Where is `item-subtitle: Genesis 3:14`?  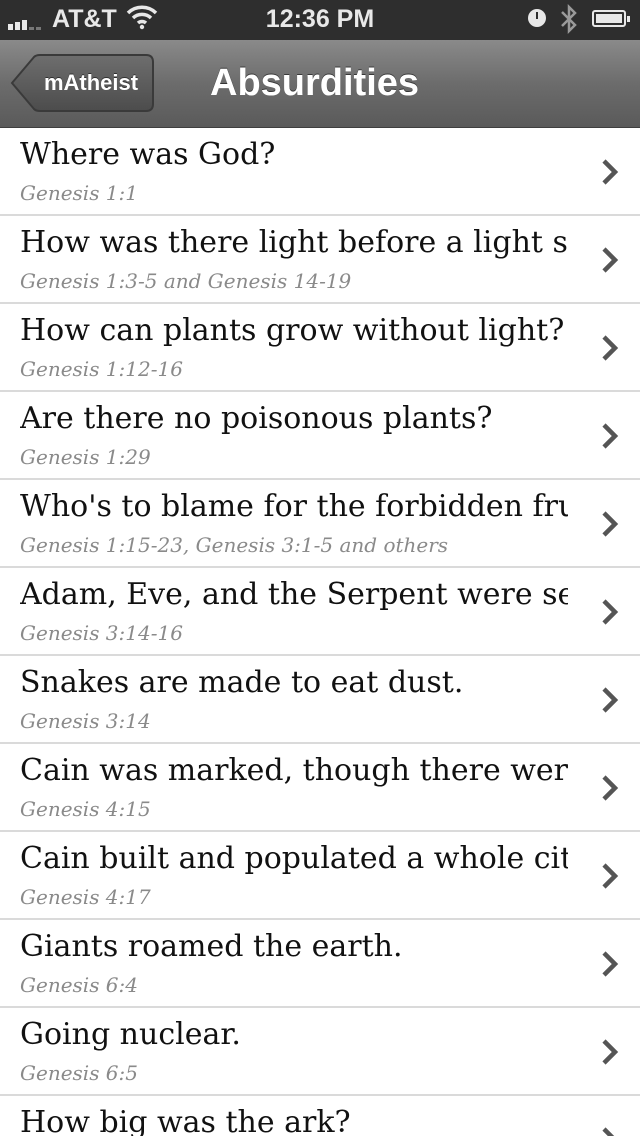 item-subtitle: Genesis 3:14 is located at coordinates (85, 721).